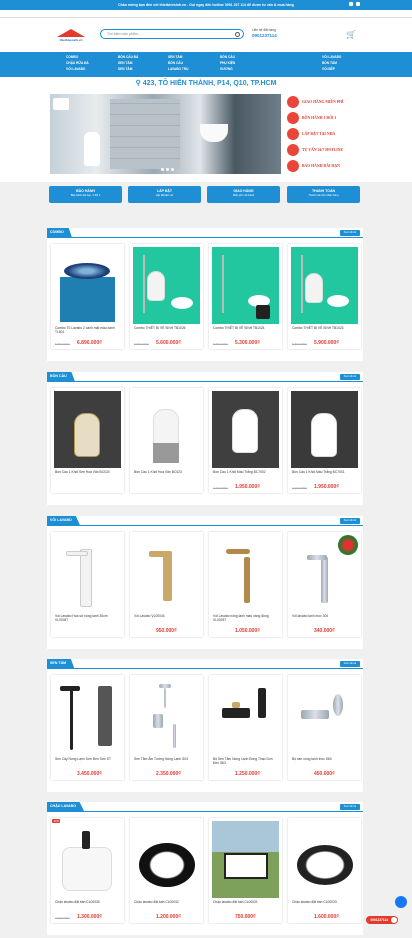 The height and width of the screenshot is (938, 412). What do you see at coordinates (66, 806) in the screenshot?
I see `section-title: CHẬU LAVABO` at bounding box center [66, 806].